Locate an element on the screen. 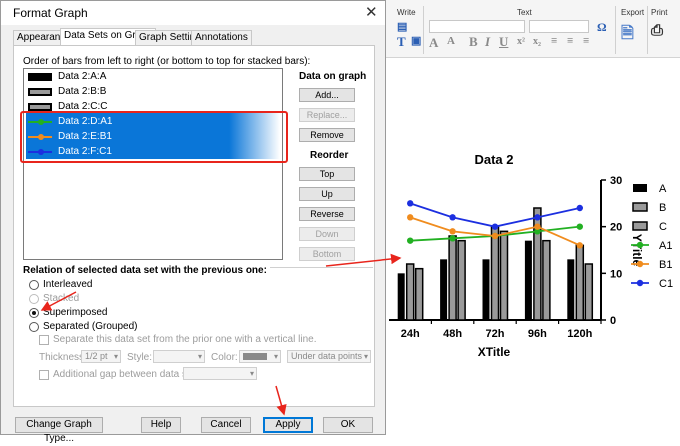 Image resolution: width=680 pixels, height=446 pixels. arrow-to-superimposed is located at coordinates (58, 301).